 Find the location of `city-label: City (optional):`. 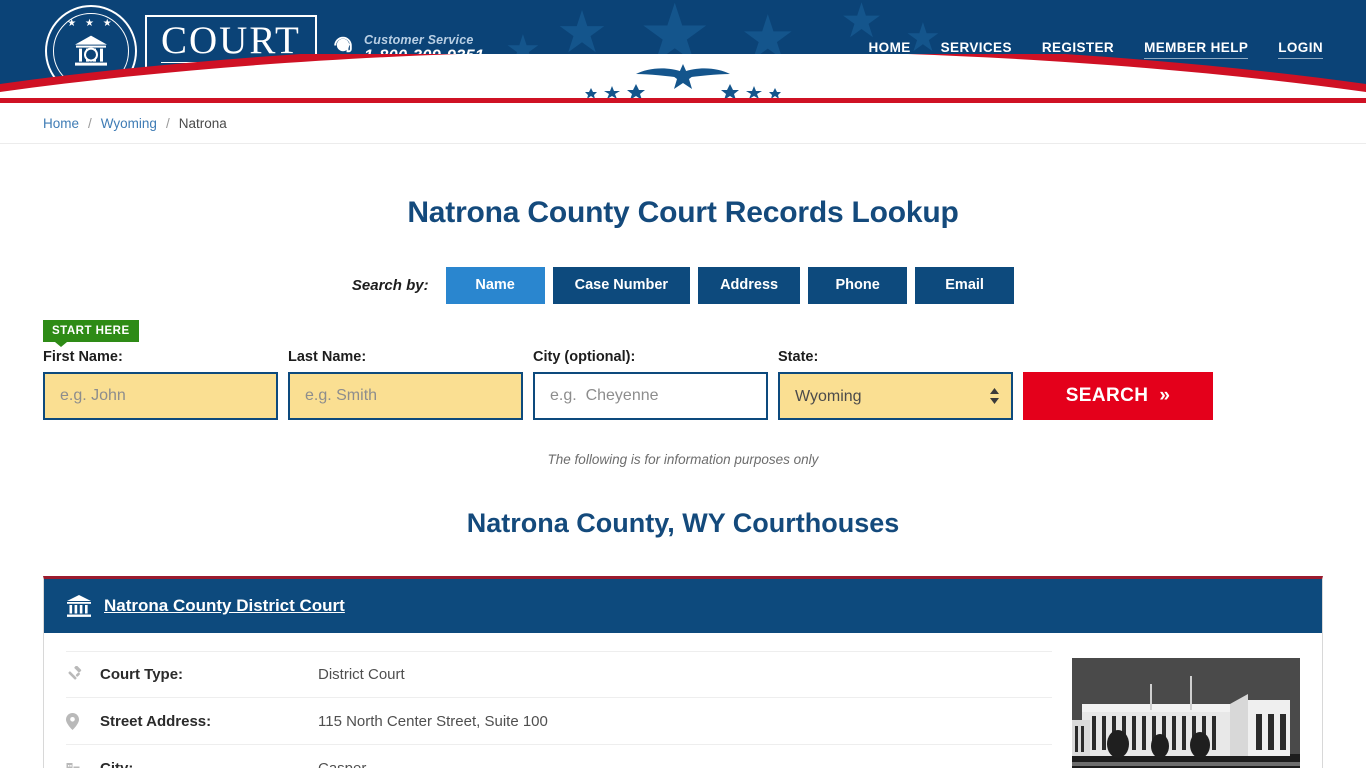

city-label: City (optional): is located at coordinates (584, 357).